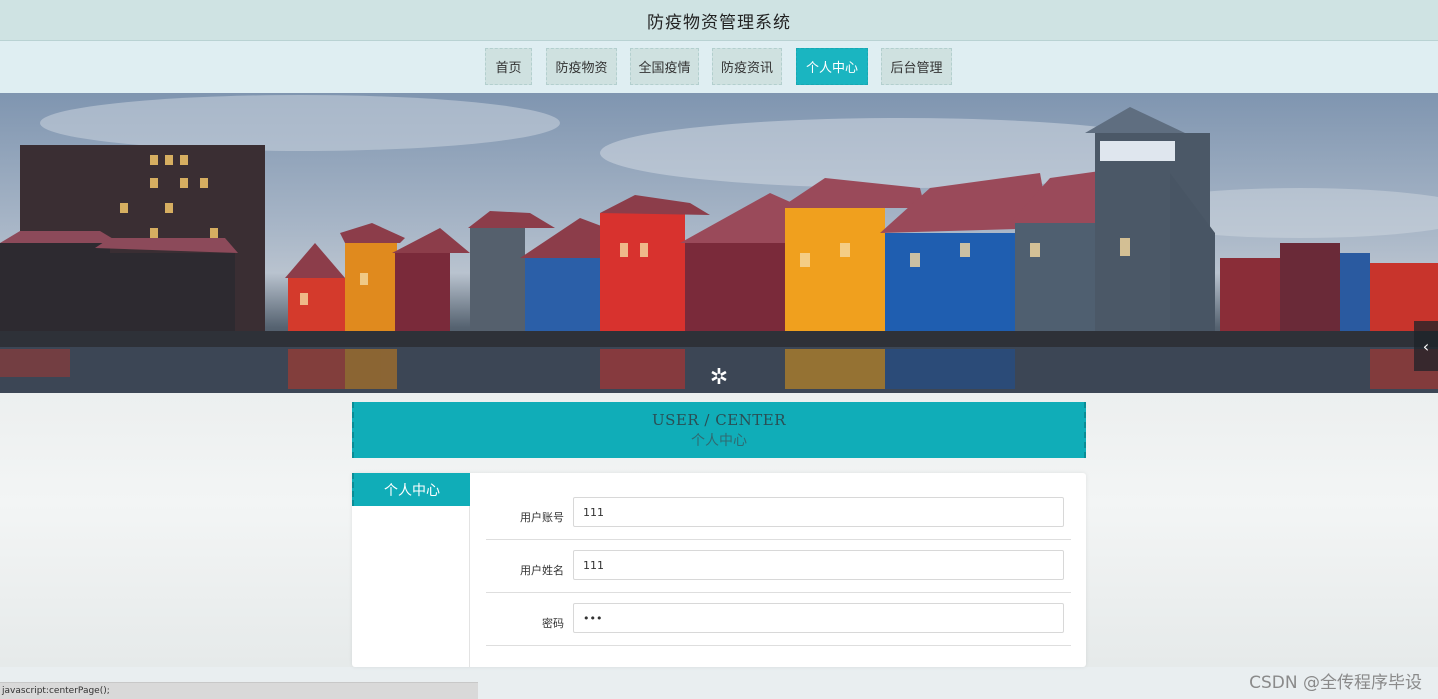  Describe the element at coordinates (832, 66) in the screenshot. I see `nav-item-user-center: 个人中心` at that location.